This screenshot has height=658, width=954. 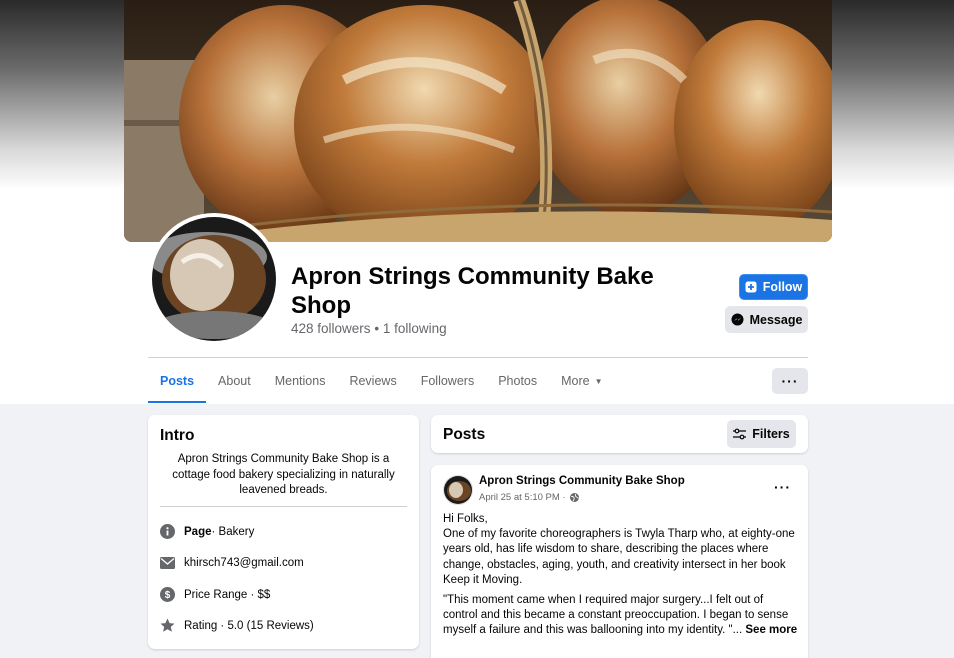 I want to click on caret-down-icon: ▼, so click(x=598, y=381).